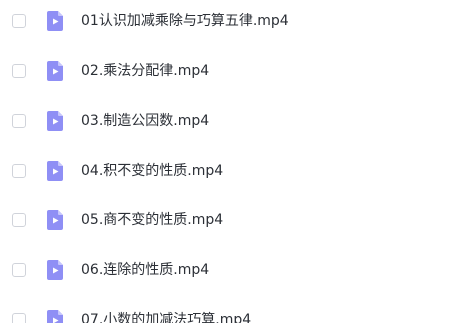 This screenshot has width=472, height=323. Describe the element at coordinates (145, 121) in the screenshot. I see `file-name: 03.制造公因数.mp4` at that location.